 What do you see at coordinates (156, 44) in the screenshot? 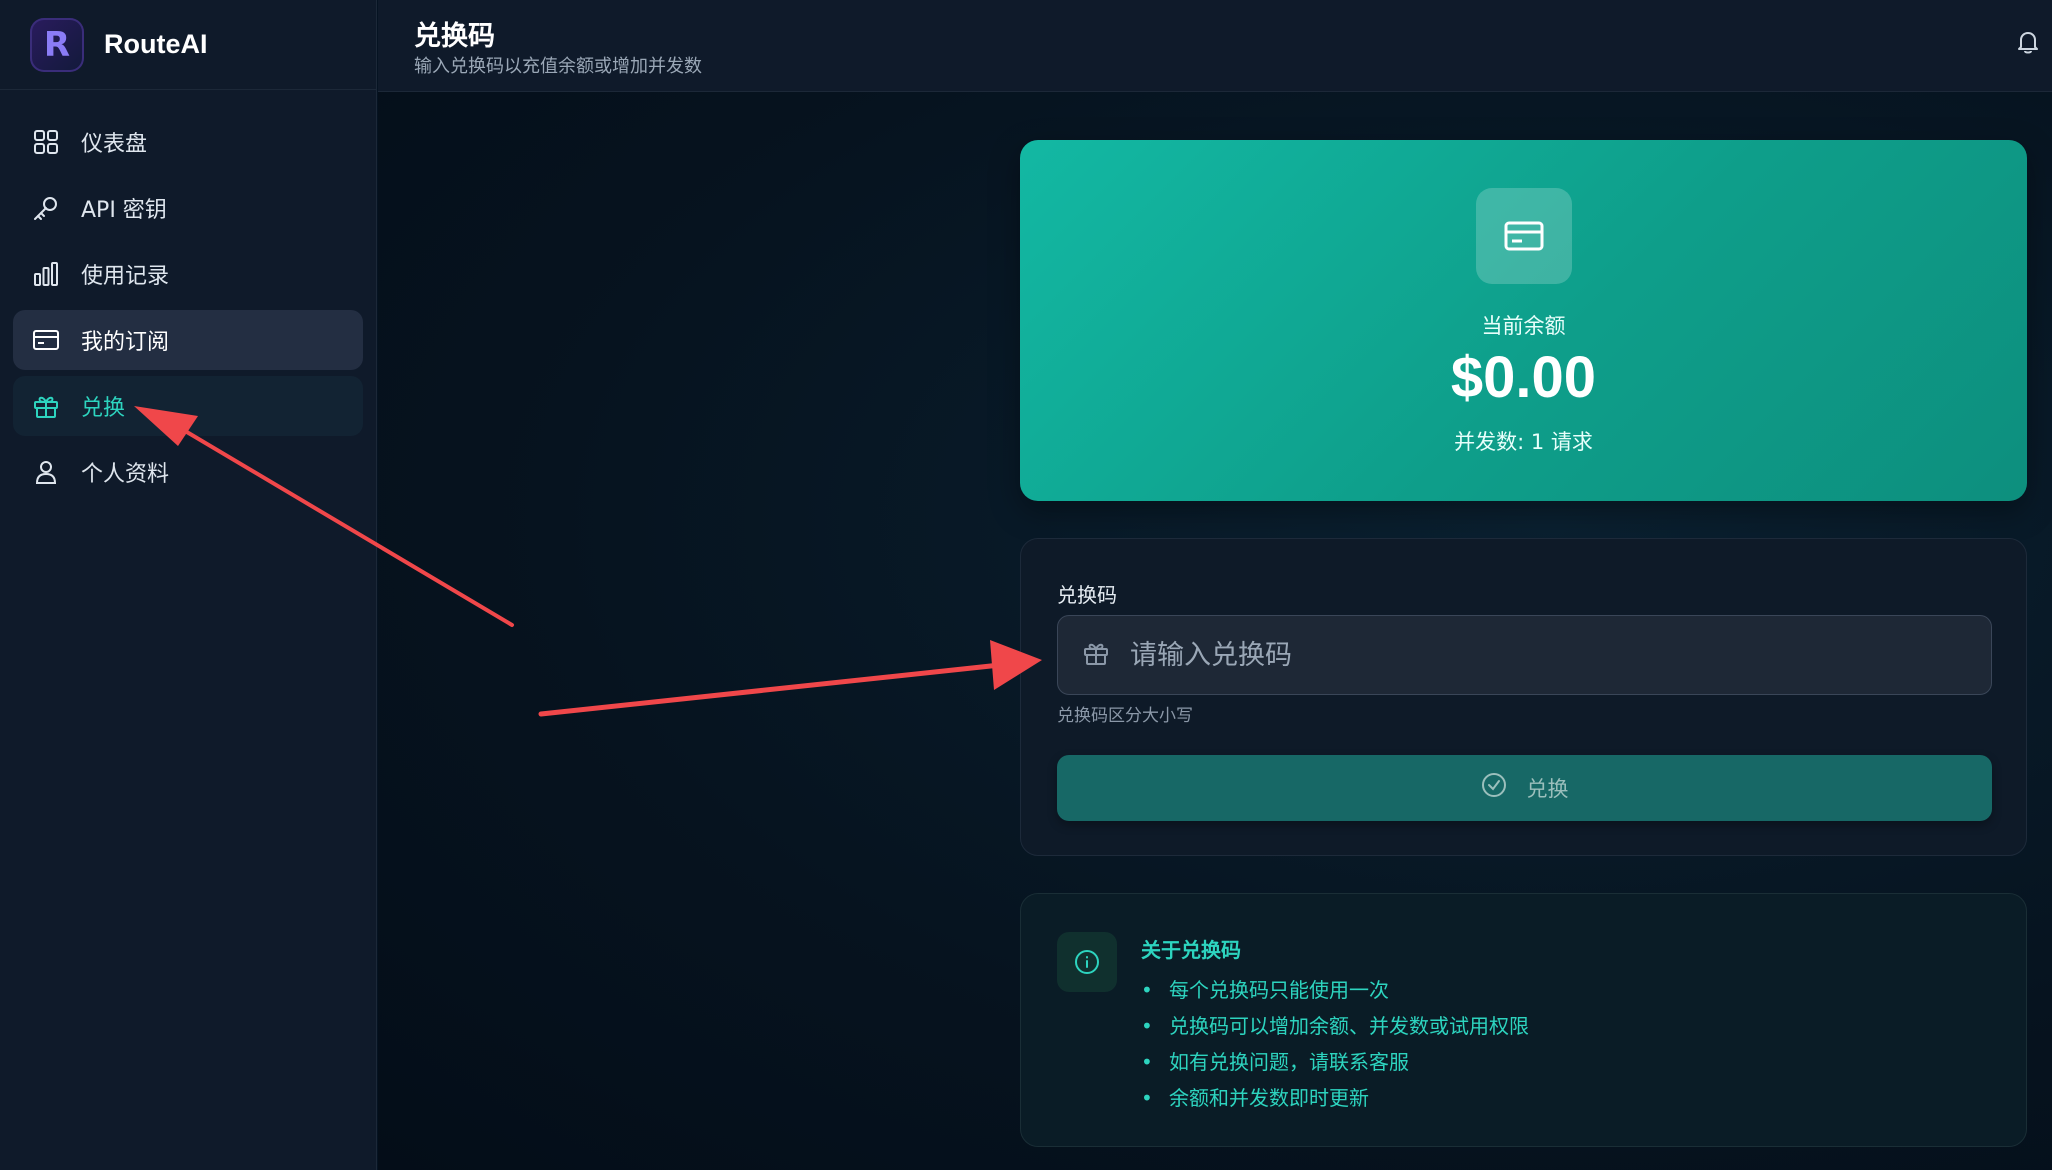
I see `brand-name: RouteAI` at bounding box center [156, 44].